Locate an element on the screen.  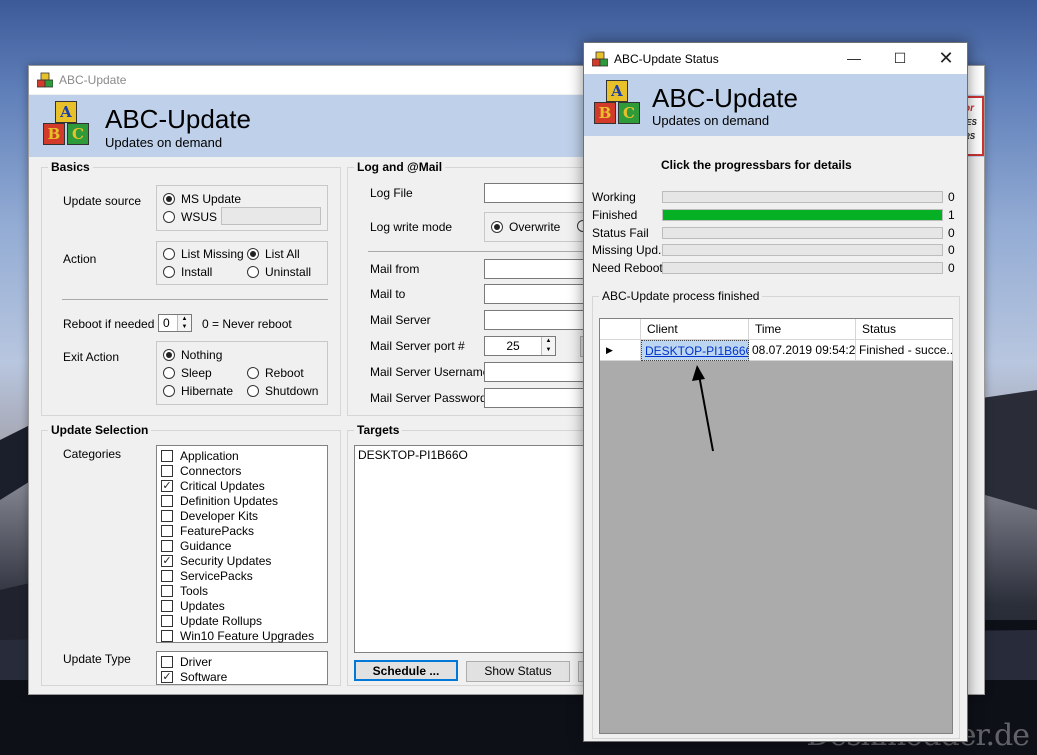
mail-port-stepper: 25 ▲ ▼ is located at coordinates (520, 346).